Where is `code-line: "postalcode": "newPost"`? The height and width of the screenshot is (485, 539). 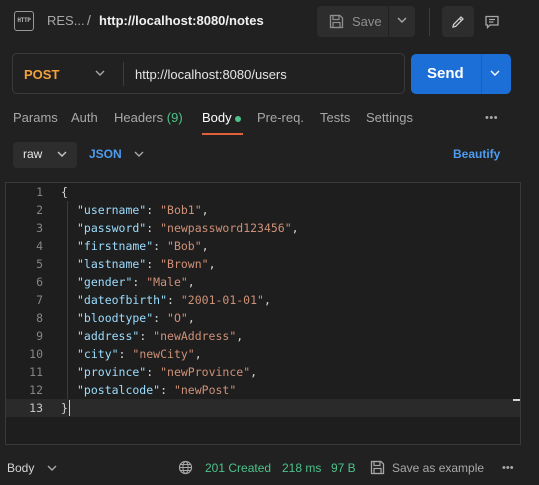 code-line: "postalcode": "newPost" is located at coordinates (156, 390).